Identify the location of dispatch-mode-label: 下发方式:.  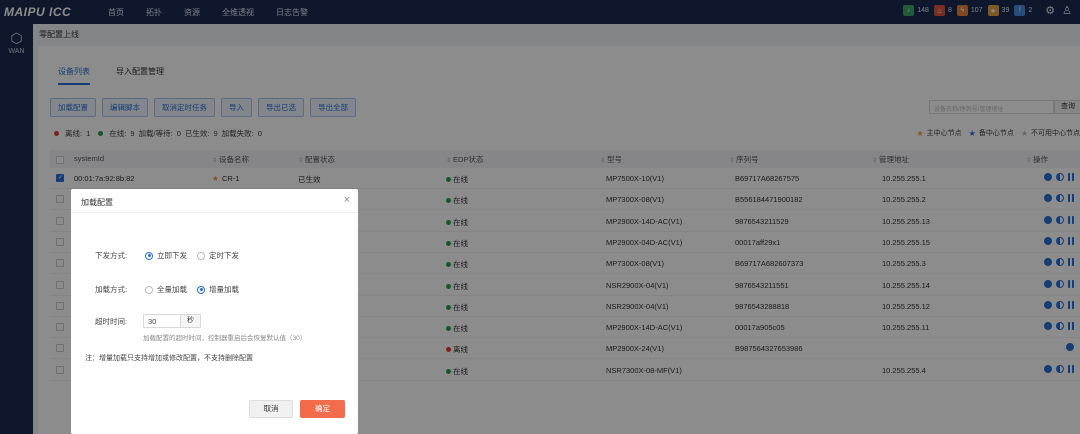
(111, 255).